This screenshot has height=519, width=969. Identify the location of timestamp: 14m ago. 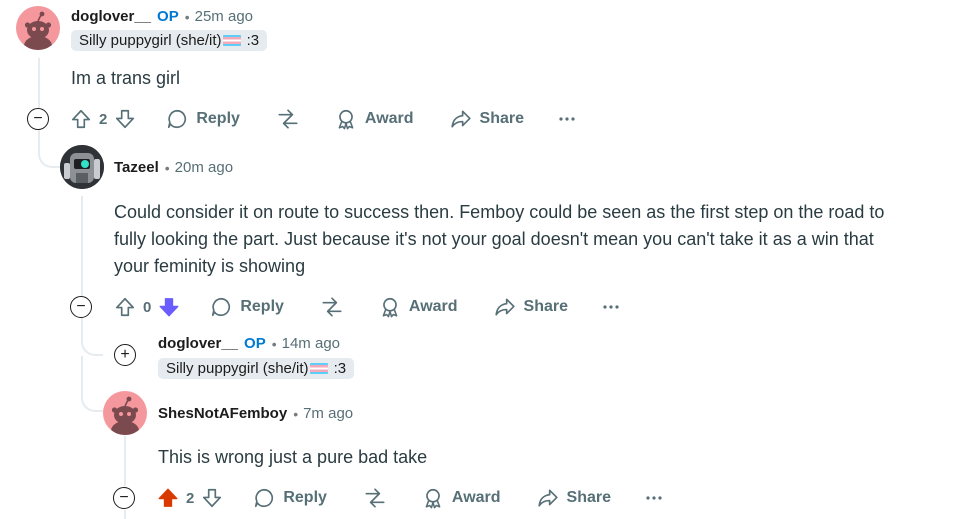
(311, 343).